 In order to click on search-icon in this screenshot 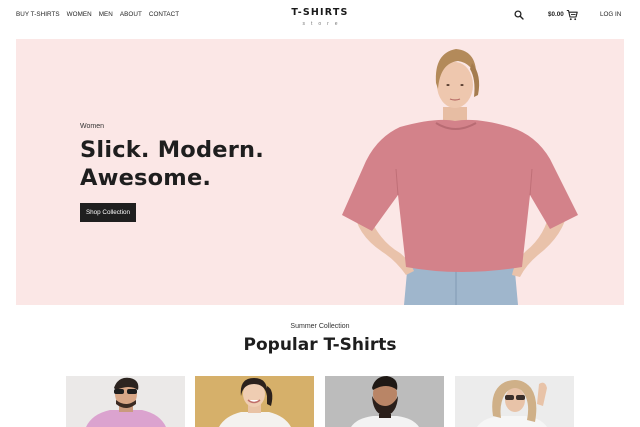, I will do `click(519, 15)`.